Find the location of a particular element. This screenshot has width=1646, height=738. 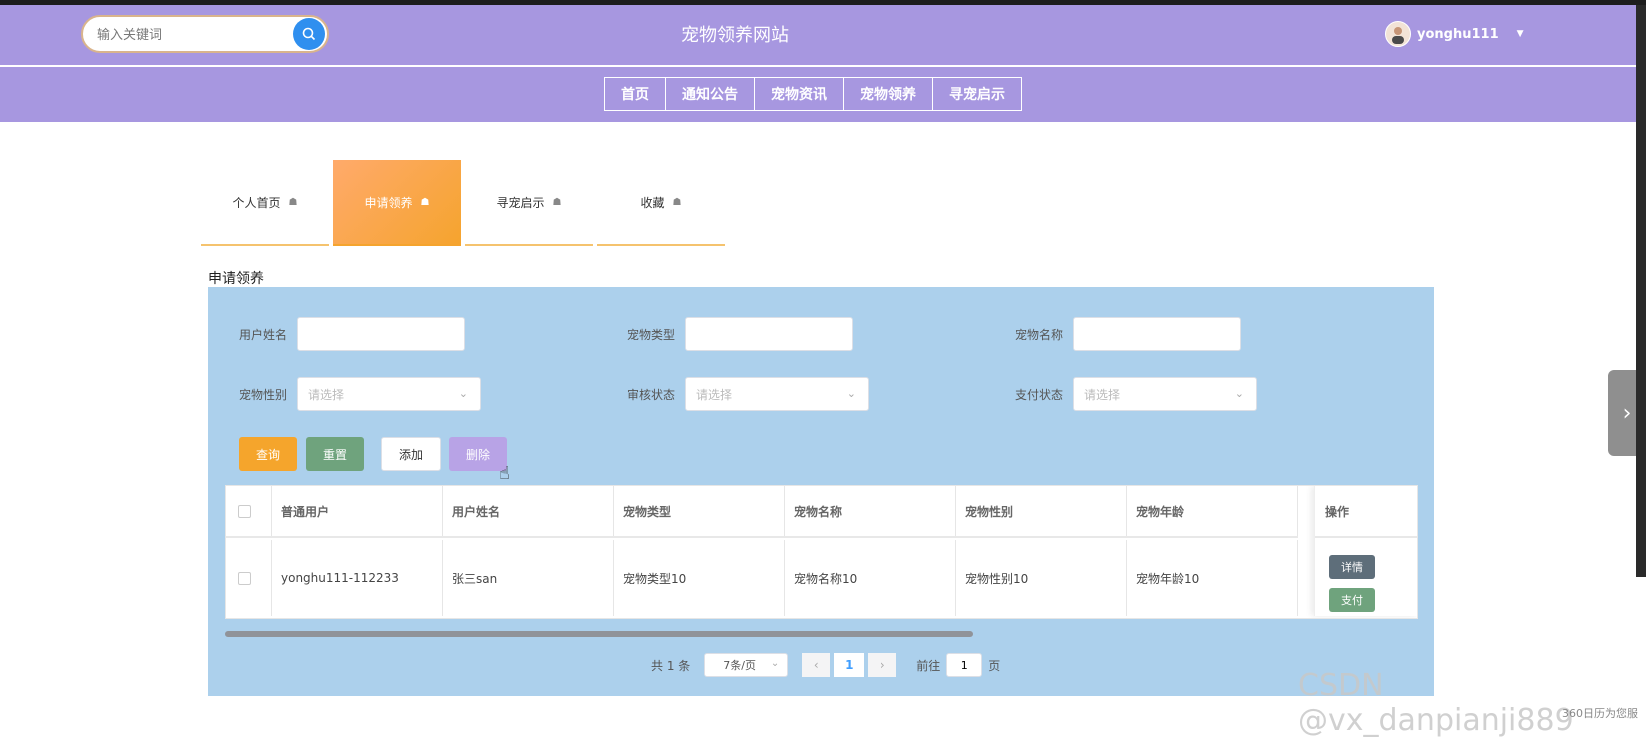

filter-pay-status: 支付状态 请选择 ⌄ is located at coordinates (1136, 394).